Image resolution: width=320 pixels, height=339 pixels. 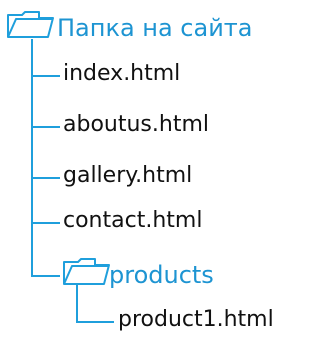 I want to click on branch-product1, so click(x=95, y=322).